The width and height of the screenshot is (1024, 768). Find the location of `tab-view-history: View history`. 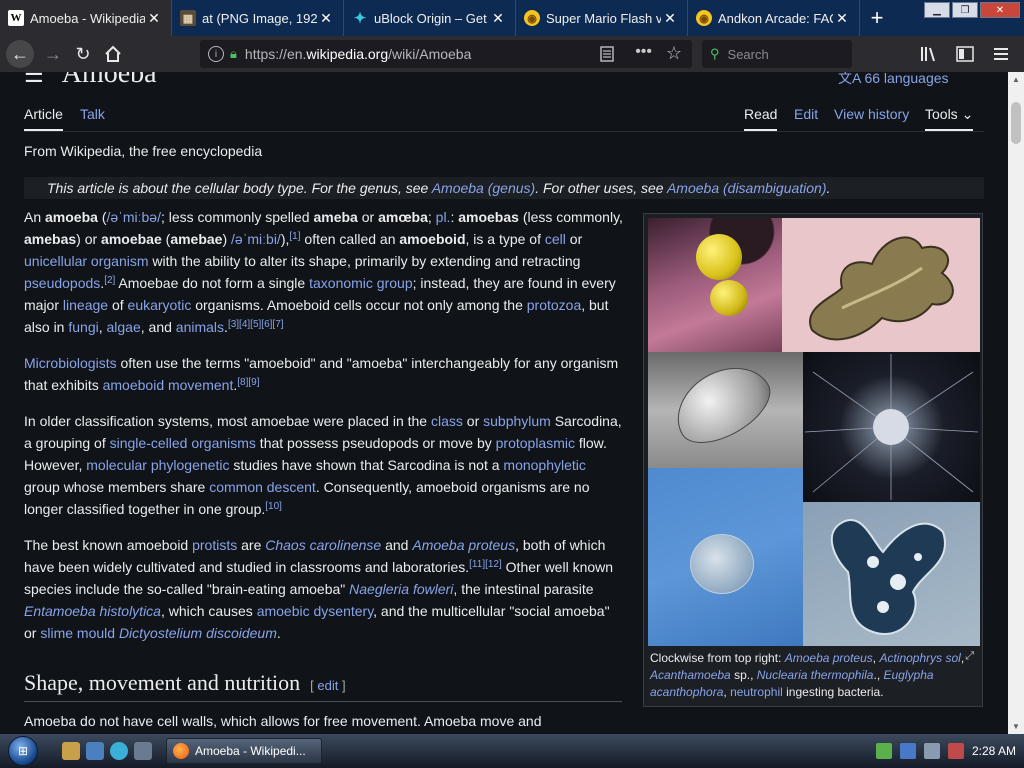

tab-view-history: View history is located at coordinates (871, 114).